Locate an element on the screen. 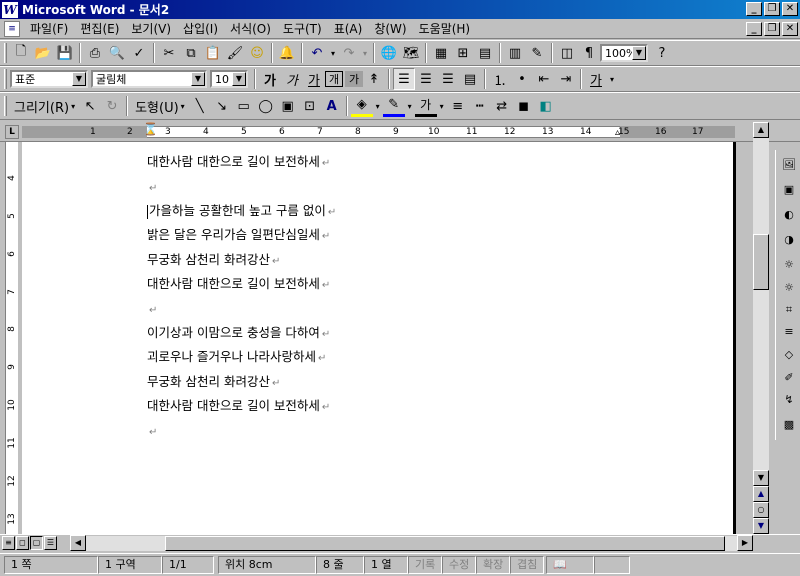  insert-hyperlink-icon: 🌐 is located at coordinates (389, 53).